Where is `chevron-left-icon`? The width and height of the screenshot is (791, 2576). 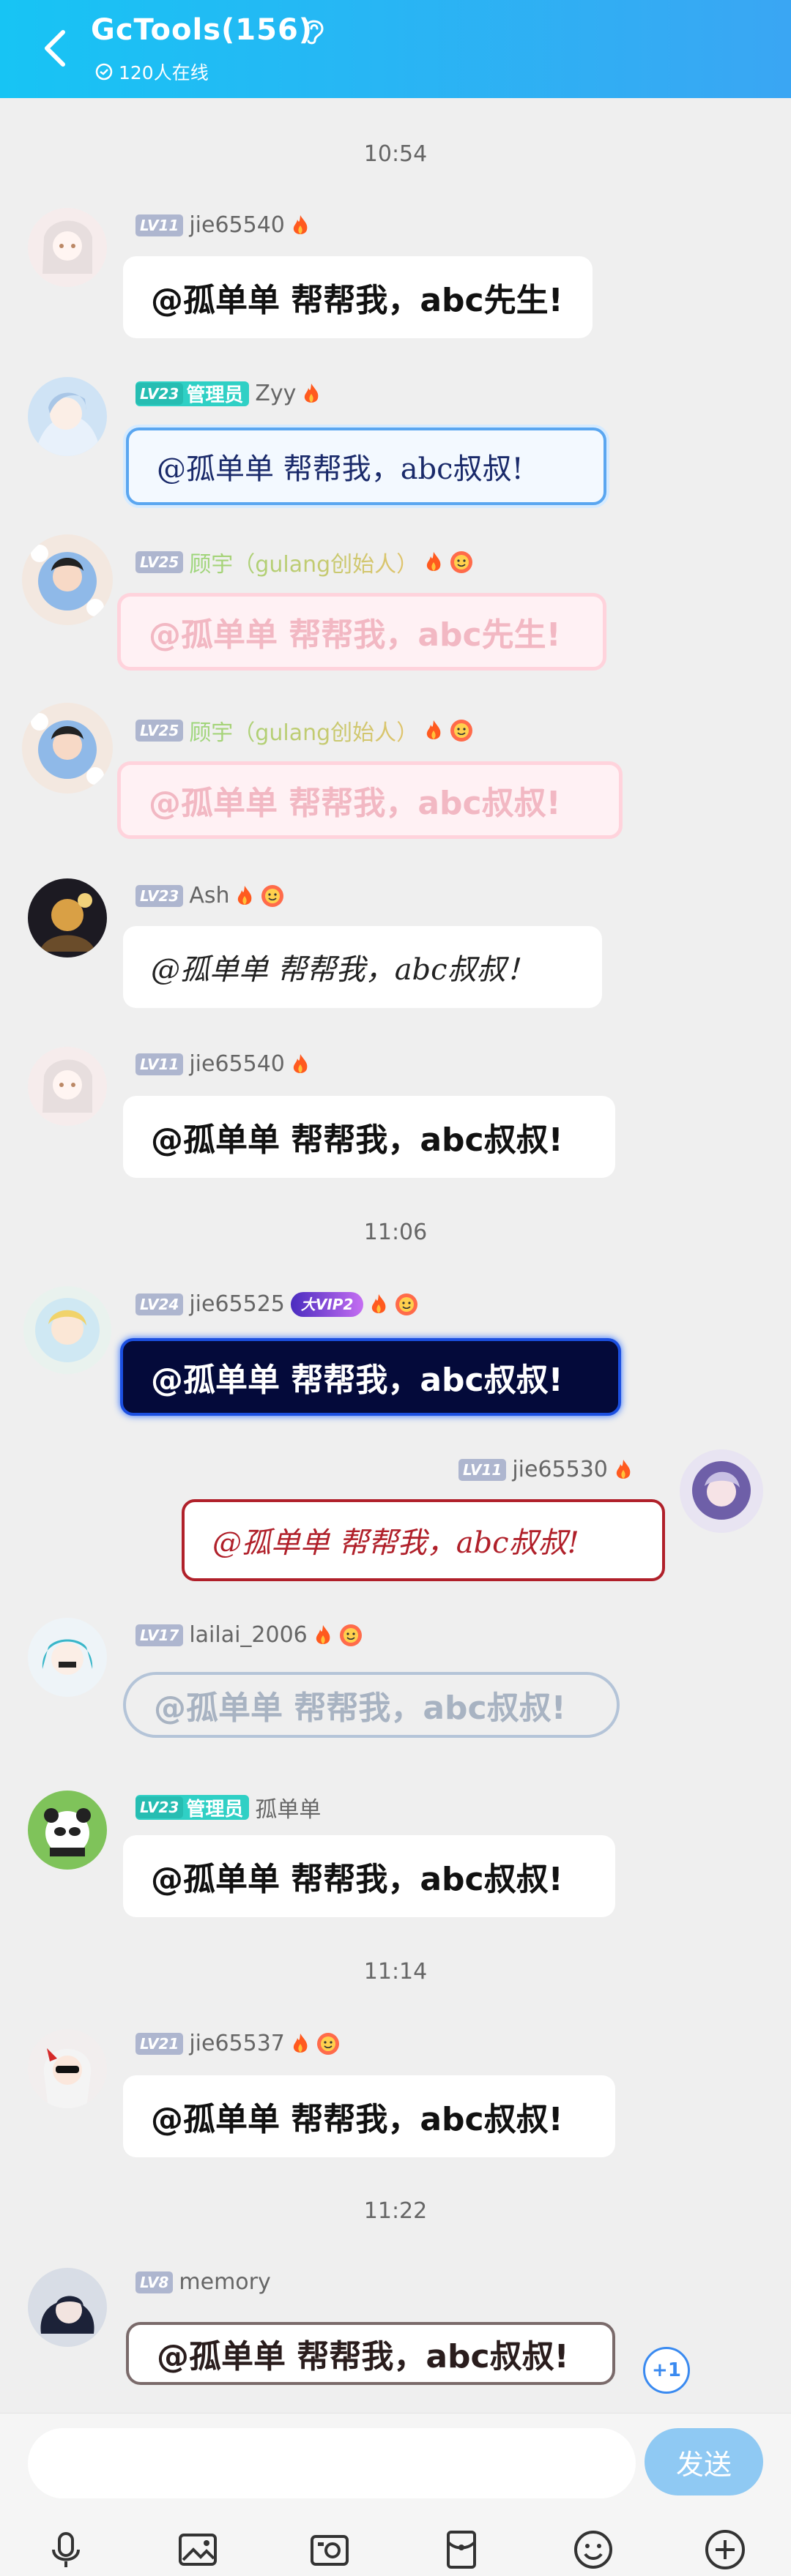
chevron-left-icon is located at coordinates (55, 48).